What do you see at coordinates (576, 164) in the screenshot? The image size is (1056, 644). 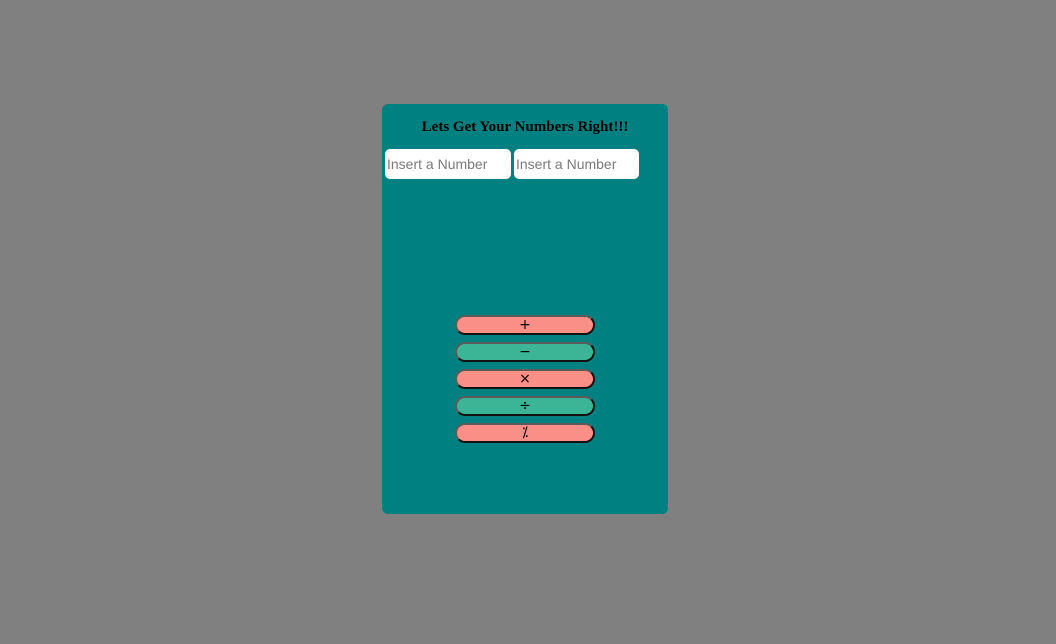 I see `second-number-input` at bounding box center [576, 164].